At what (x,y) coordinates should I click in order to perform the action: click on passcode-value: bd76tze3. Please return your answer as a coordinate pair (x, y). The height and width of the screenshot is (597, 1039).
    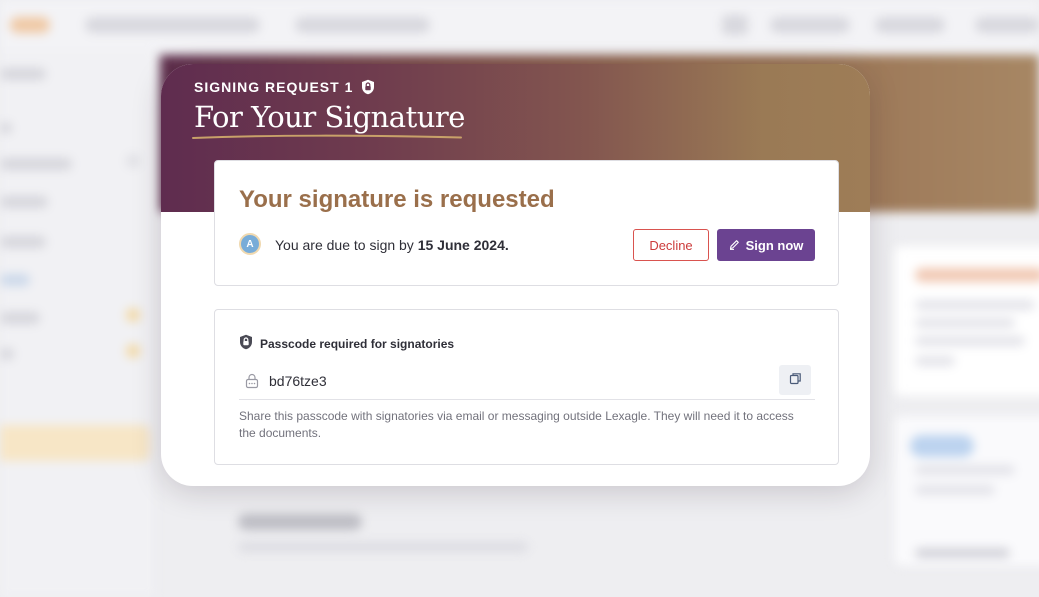
    Looking at the image, I should click on (298, 381).